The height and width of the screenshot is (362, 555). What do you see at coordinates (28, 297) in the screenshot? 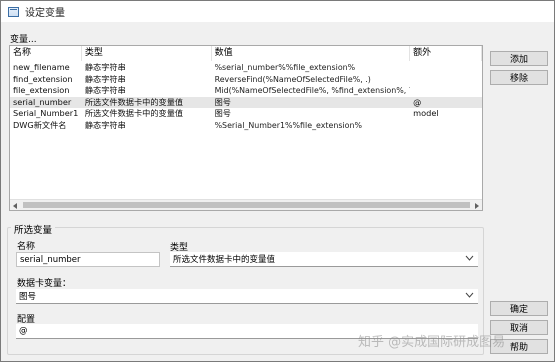
I see `datacard-variable-value: 图号` at bounding box center [28, 297].